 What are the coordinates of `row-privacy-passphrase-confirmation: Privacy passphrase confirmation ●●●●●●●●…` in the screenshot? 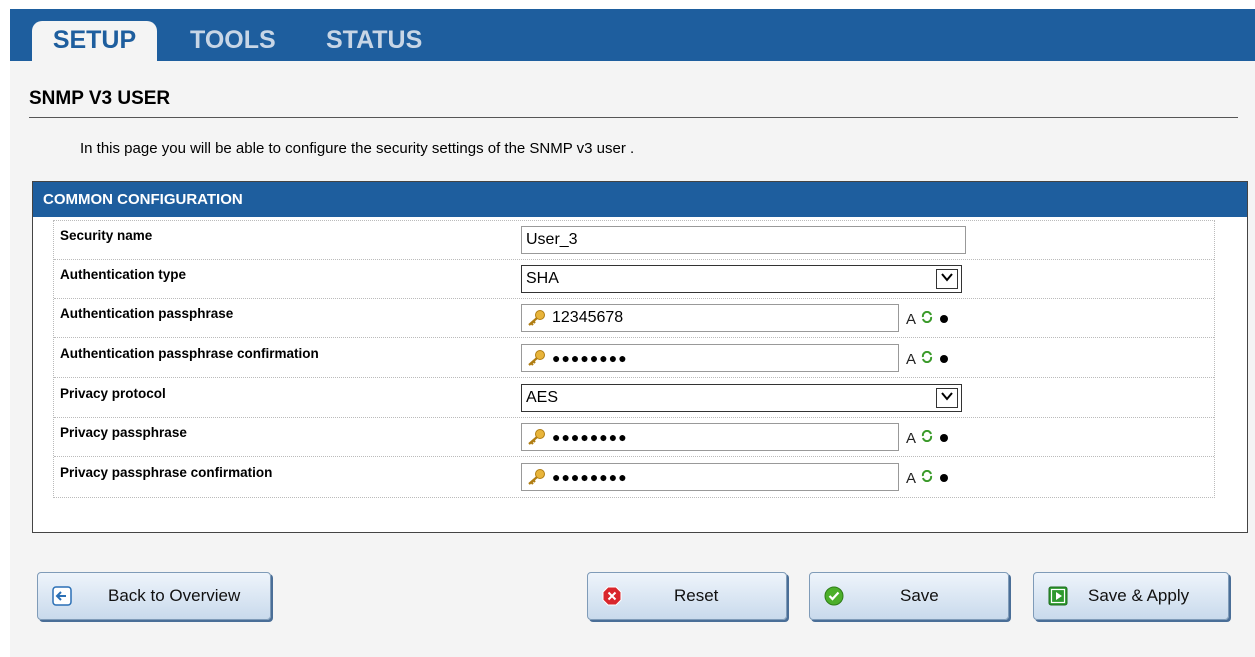 It's located at (634, 477).